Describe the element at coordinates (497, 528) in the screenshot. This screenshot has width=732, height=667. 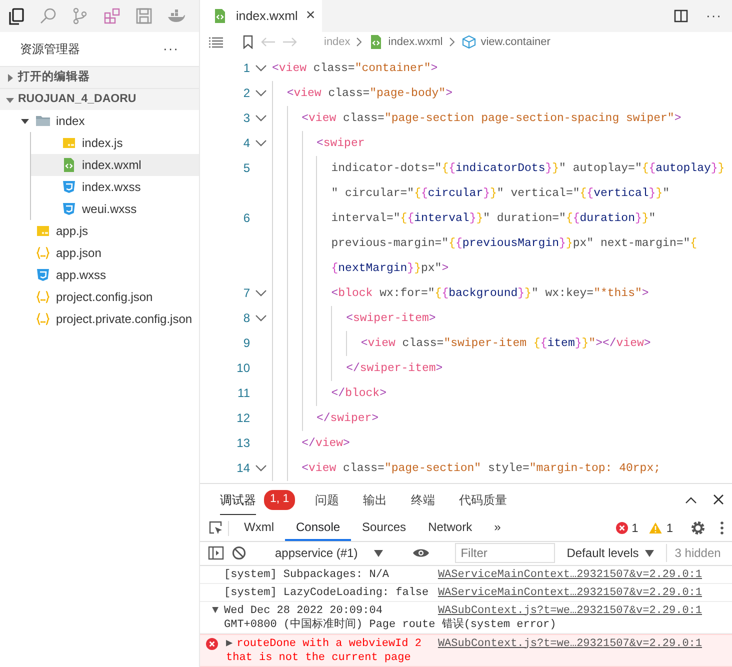
I see `more-tabs-button: »` at that location.